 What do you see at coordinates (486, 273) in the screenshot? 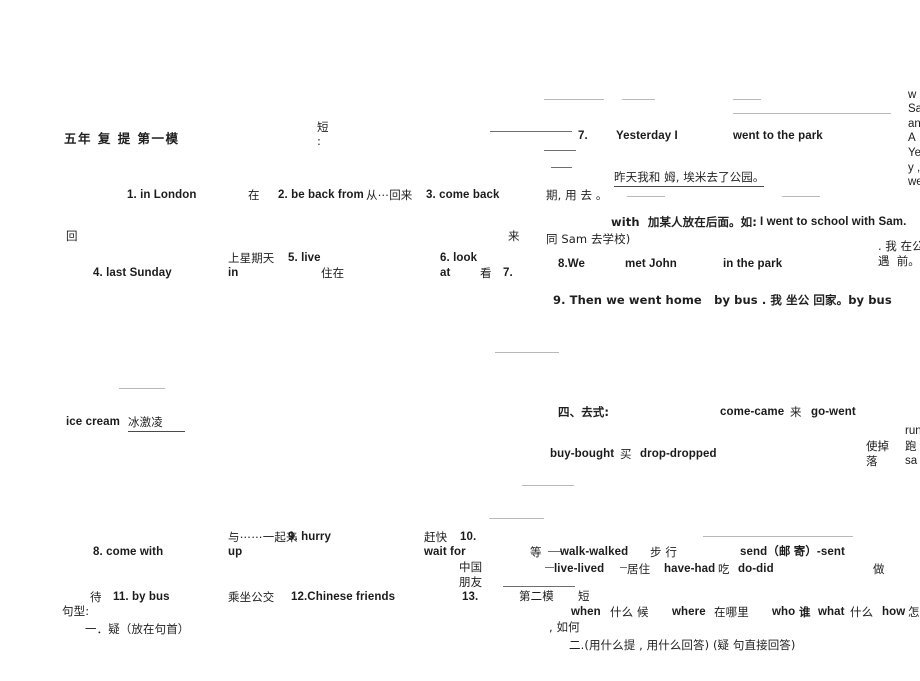
I see `vocab-item-6-gloss: 看` at bounding box center [486, 273].